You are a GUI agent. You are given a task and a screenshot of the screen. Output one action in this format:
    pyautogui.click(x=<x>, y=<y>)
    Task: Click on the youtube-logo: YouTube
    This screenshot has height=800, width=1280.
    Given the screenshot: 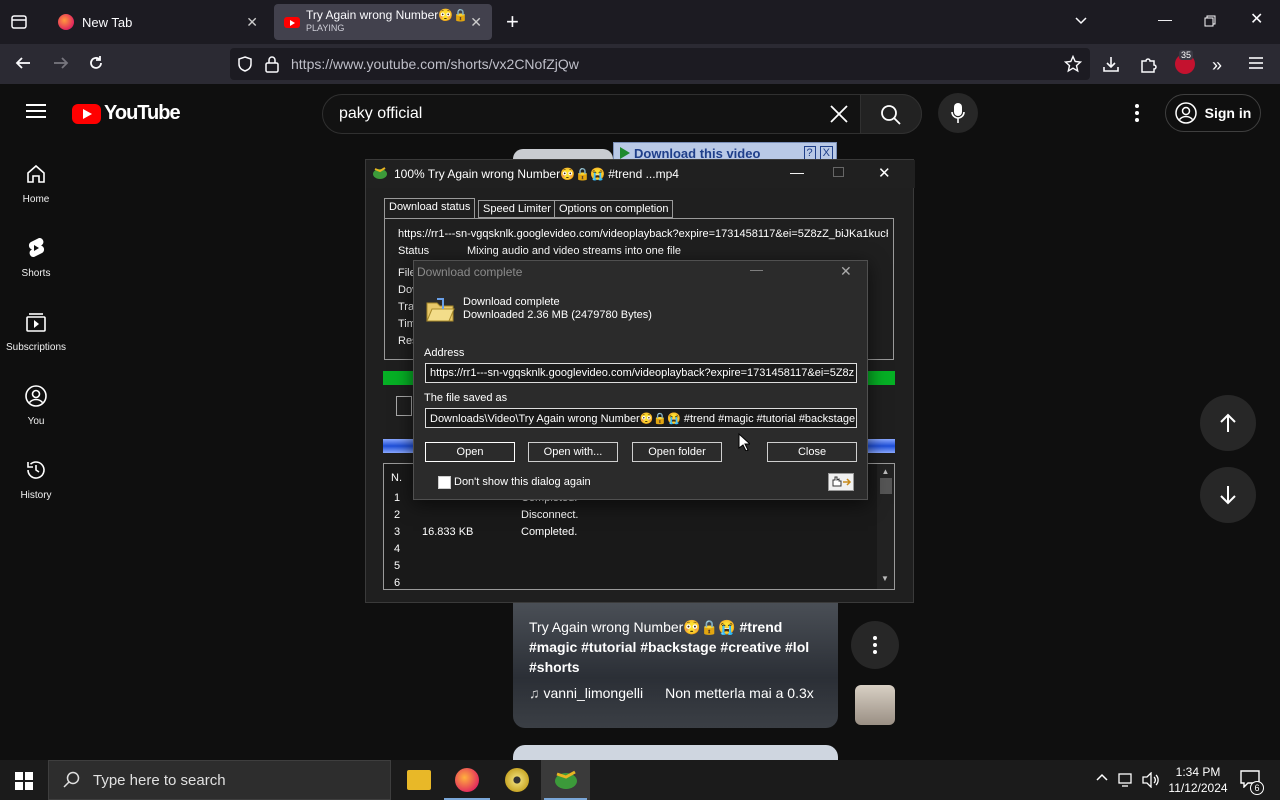 What is the action you would take?
    pyautogui.click(x=126, y=113)
    